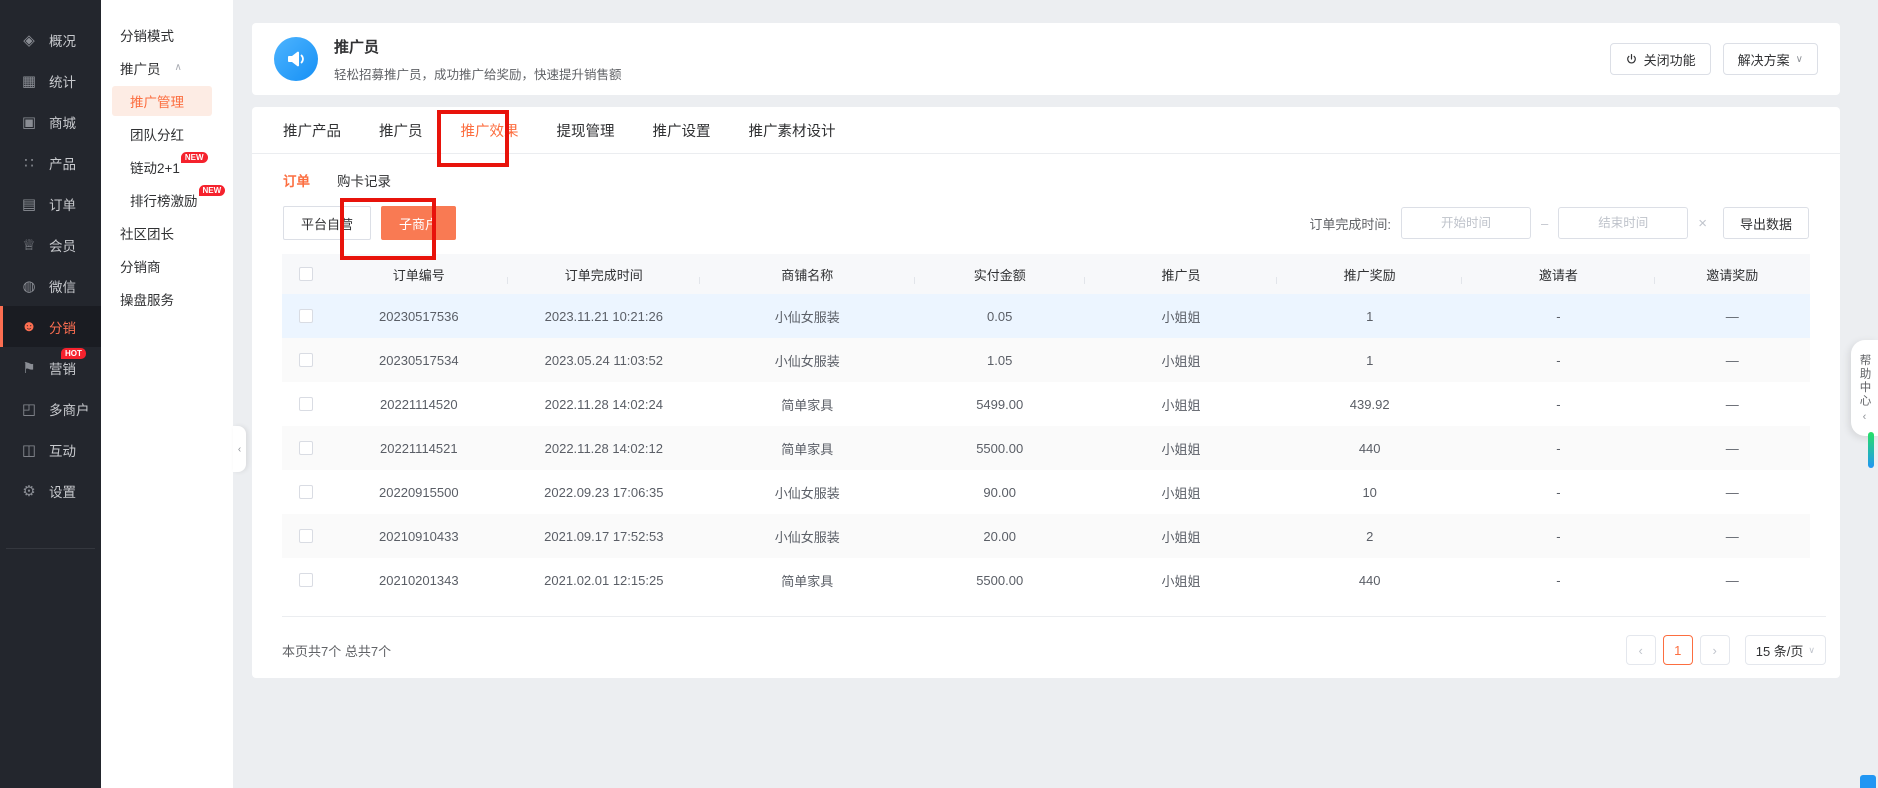 The height and width of the screenshot is (788, 1878). I want to click on close-feature-button: 关闭功能, so click(1660, 59).